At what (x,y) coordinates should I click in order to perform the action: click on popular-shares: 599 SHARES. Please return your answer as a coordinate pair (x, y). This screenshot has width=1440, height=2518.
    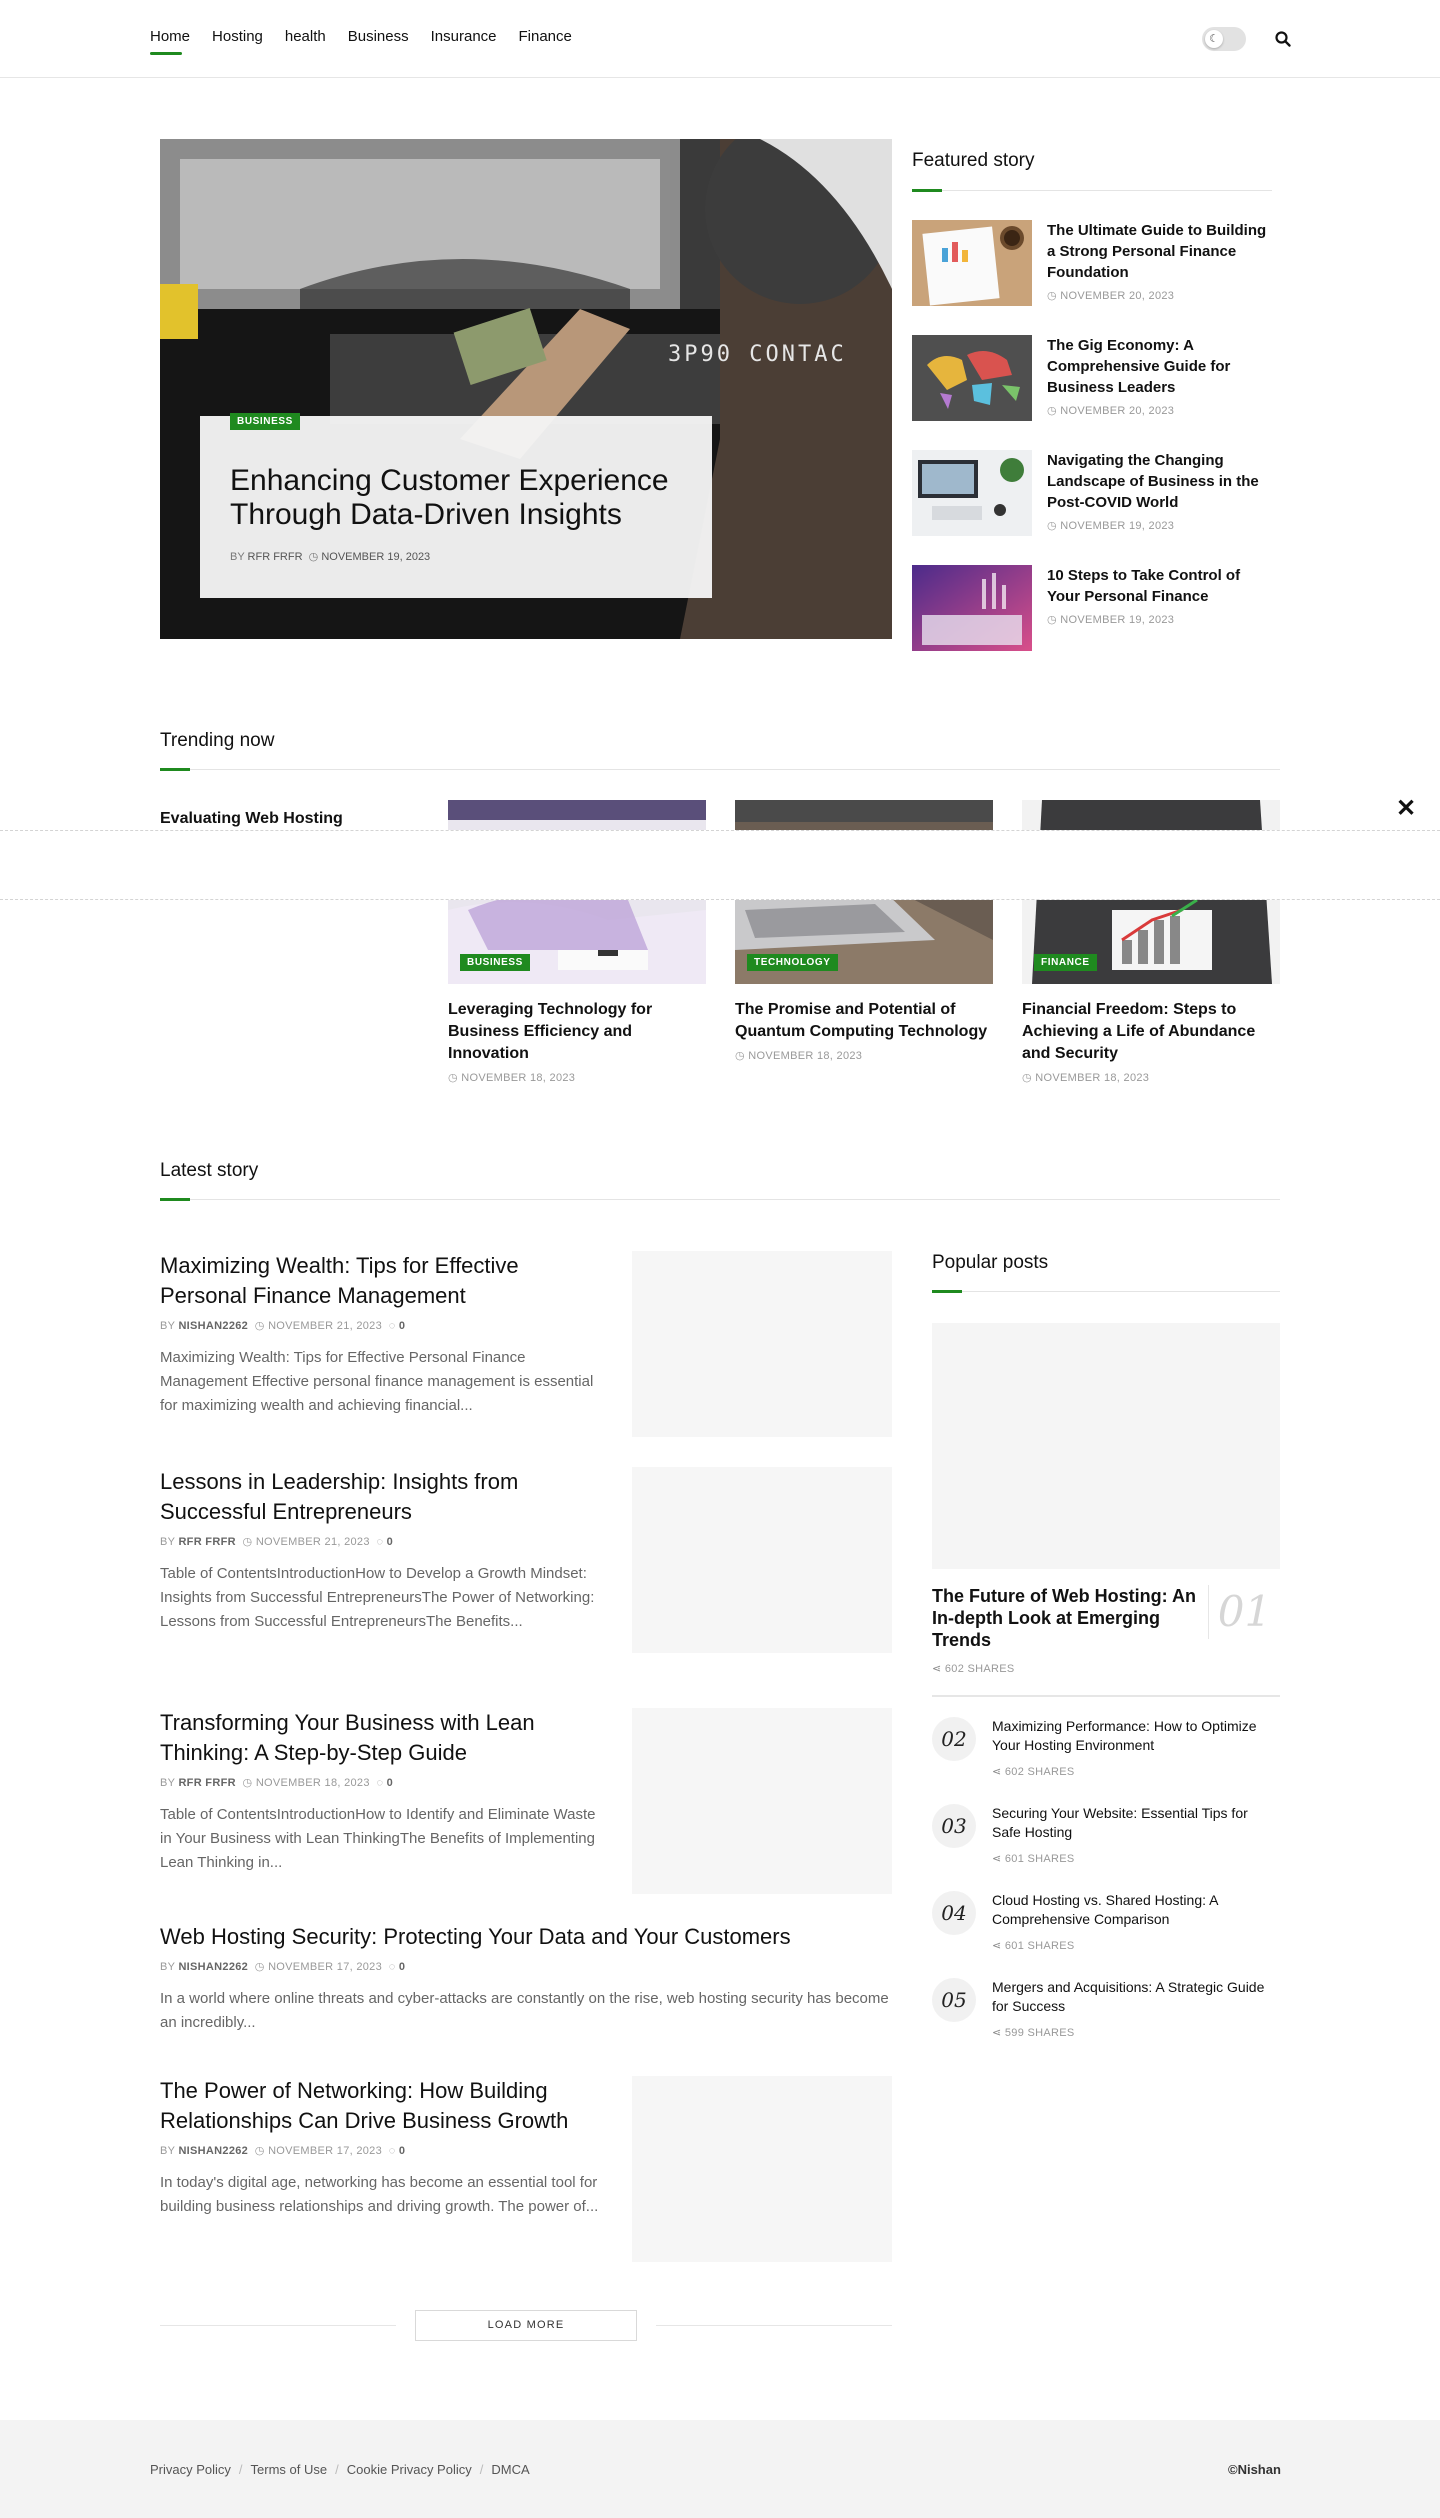
    Looking at the image, I should click on (1136, 2032).